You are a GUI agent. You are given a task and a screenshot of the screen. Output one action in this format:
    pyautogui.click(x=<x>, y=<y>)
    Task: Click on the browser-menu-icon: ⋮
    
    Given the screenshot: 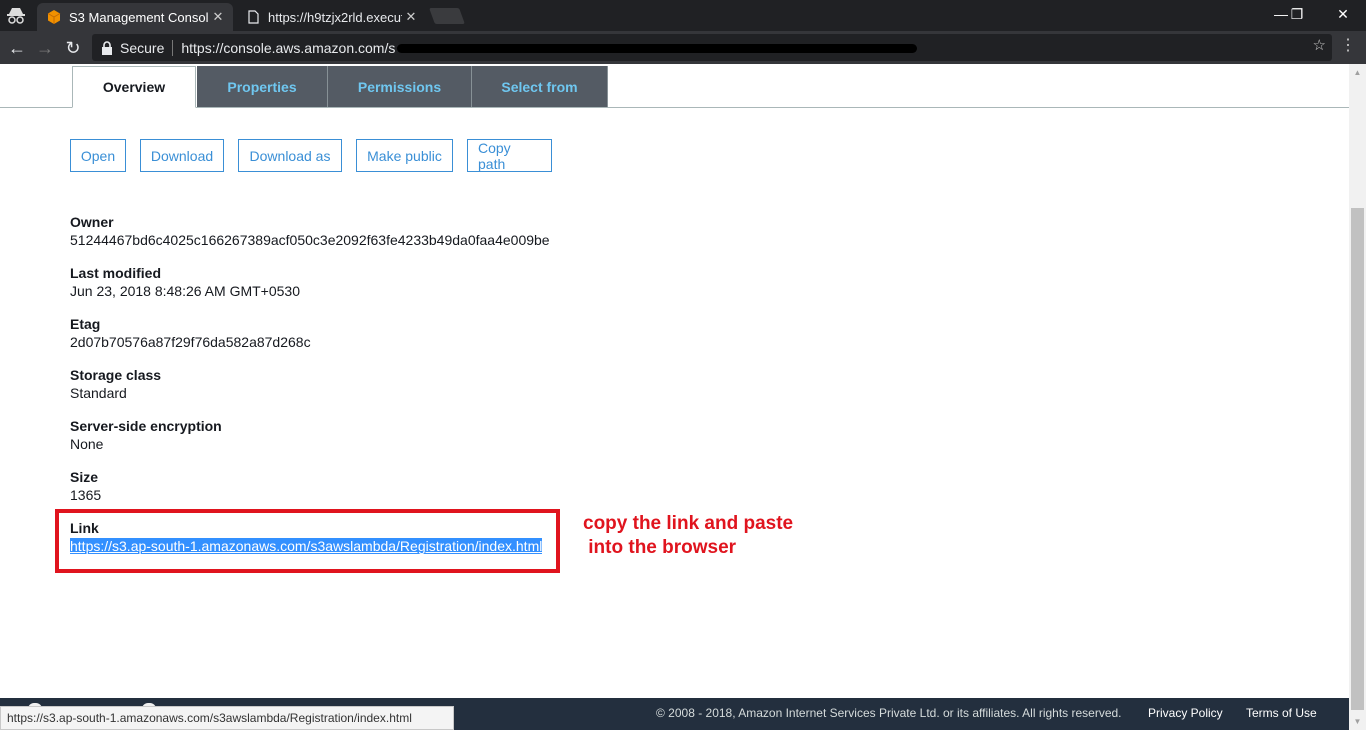 What is the action you would take?
    pyautogui.click(x=1348, y=45)
    